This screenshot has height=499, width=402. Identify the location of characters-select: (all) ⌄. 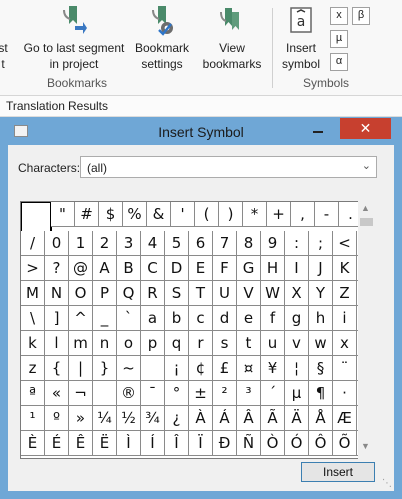
(228, 167).